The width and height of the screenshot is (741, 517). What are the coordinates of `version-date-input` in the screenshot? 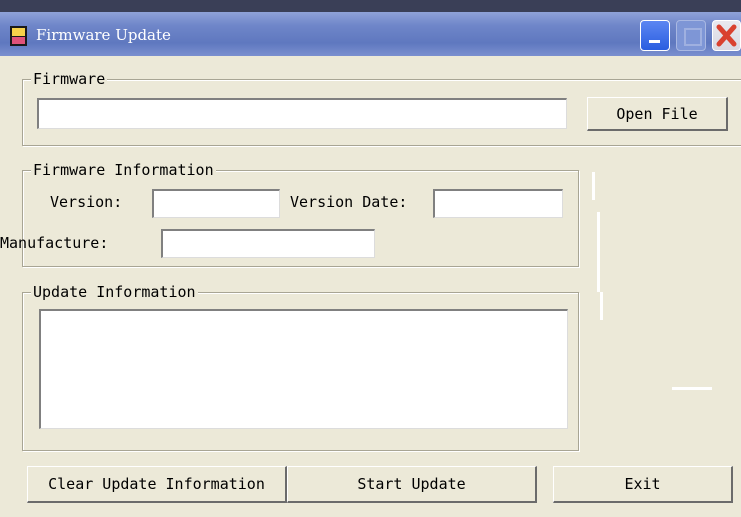 It's located at (498, 203).